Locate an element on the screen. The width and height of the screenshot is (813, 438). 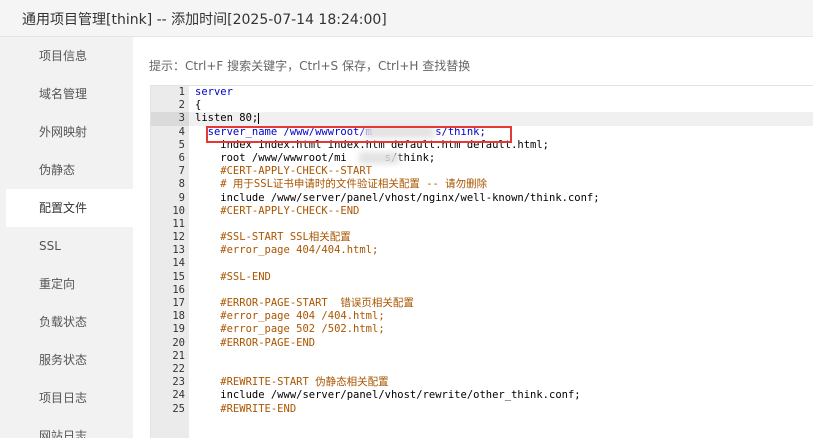
line-number: 22 is located at coordinates (178, 368).